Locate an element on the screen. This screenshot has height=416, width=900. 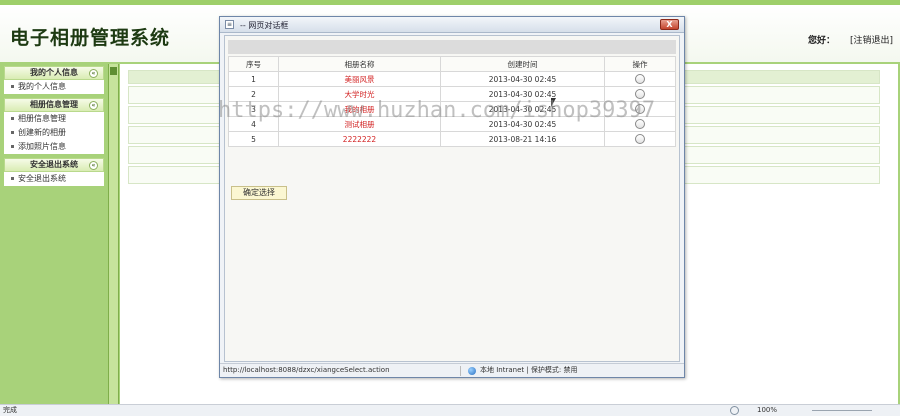
table-header-row: 序号 相册名称 创建时间 操作 is located at coordinates (452, 64).